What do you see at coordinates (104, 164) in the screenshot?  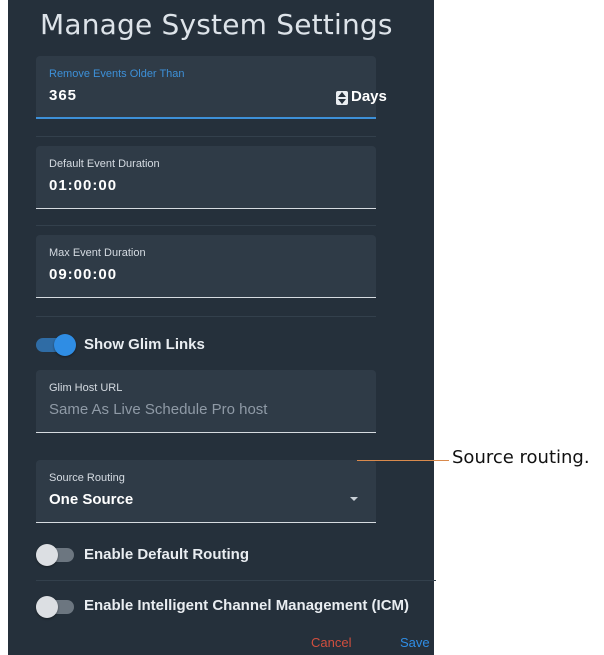 I see `default-event-duration-label: Default Event Duration` at bounding box center [104, 164].